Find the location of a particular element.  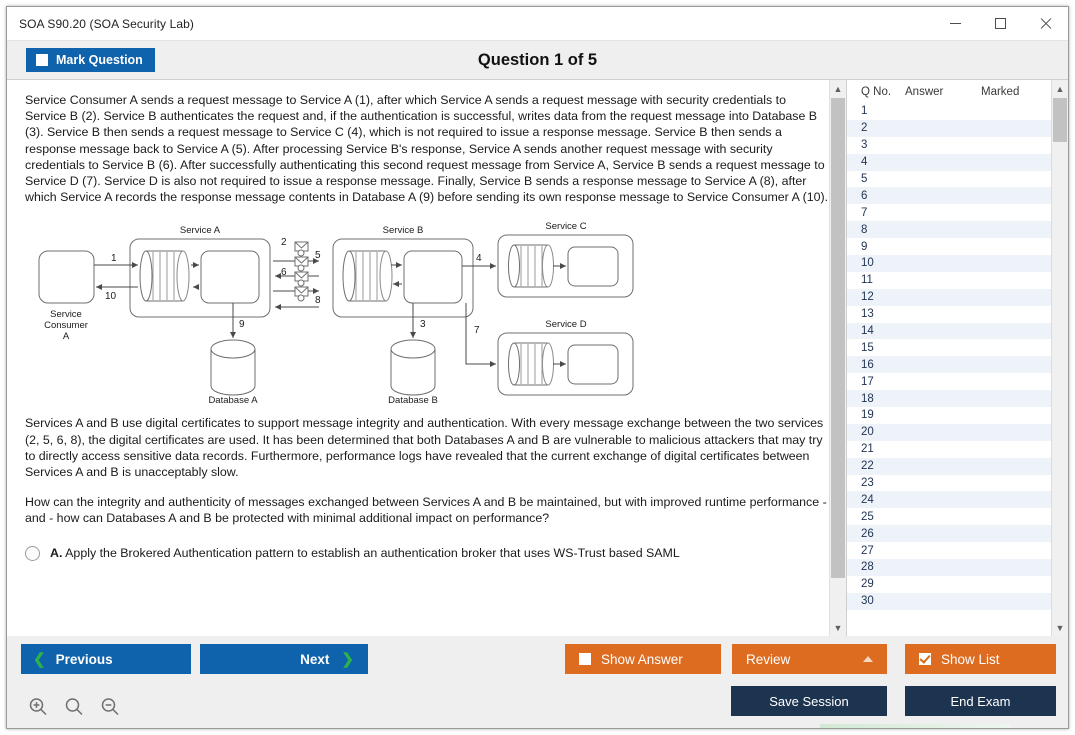

table-row: 30 is located at coordinates (957, 601).